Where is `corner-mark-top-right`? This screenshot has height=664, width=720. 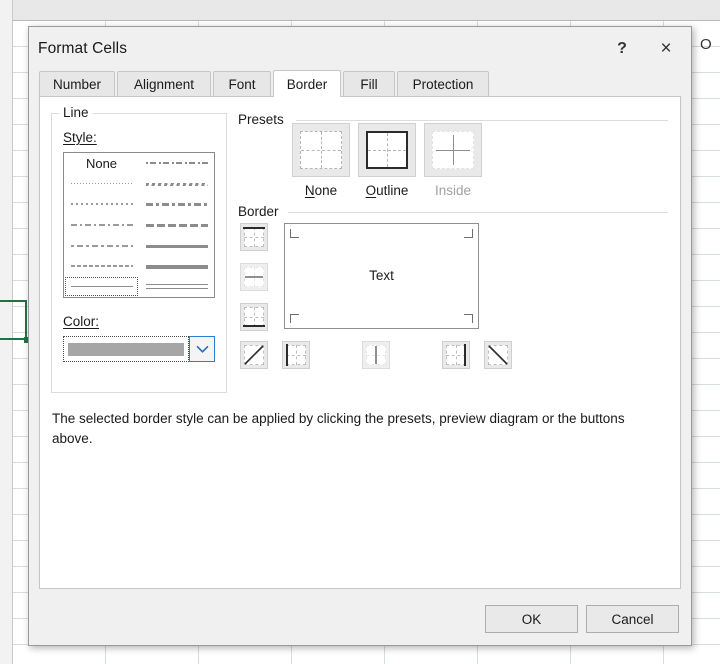
corner-mark-top-right is located at coordinates (468, 233).